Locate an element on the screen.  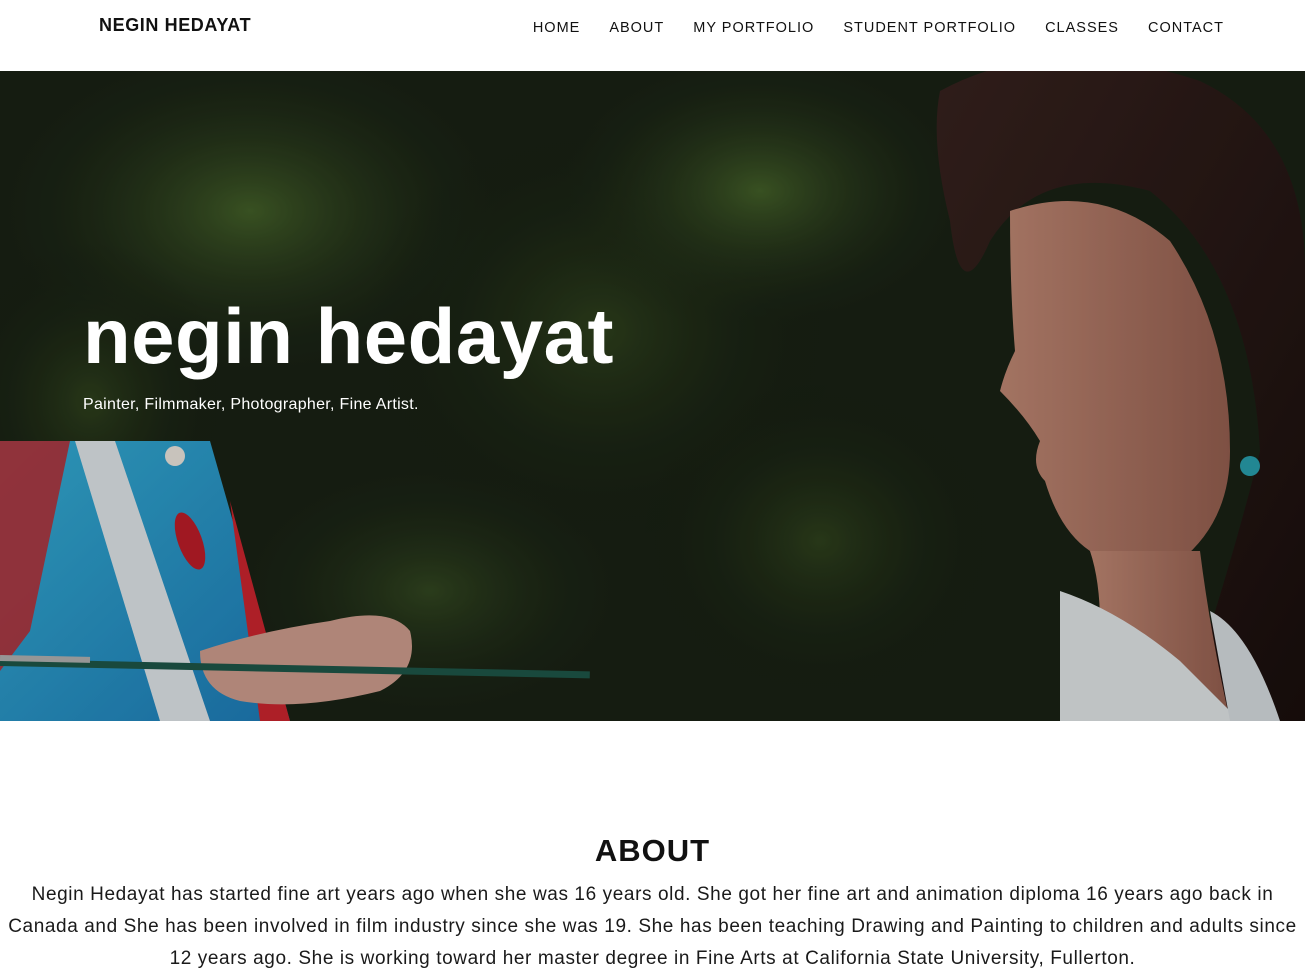
nav-item-home: HOME is located at coordinates (557, 28).